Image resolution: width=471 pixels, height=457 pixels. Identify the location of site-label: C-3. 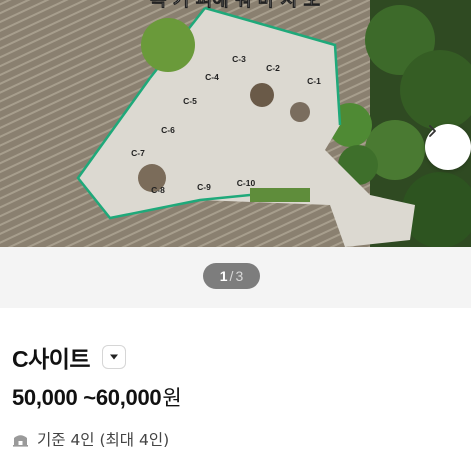
(239, 59).